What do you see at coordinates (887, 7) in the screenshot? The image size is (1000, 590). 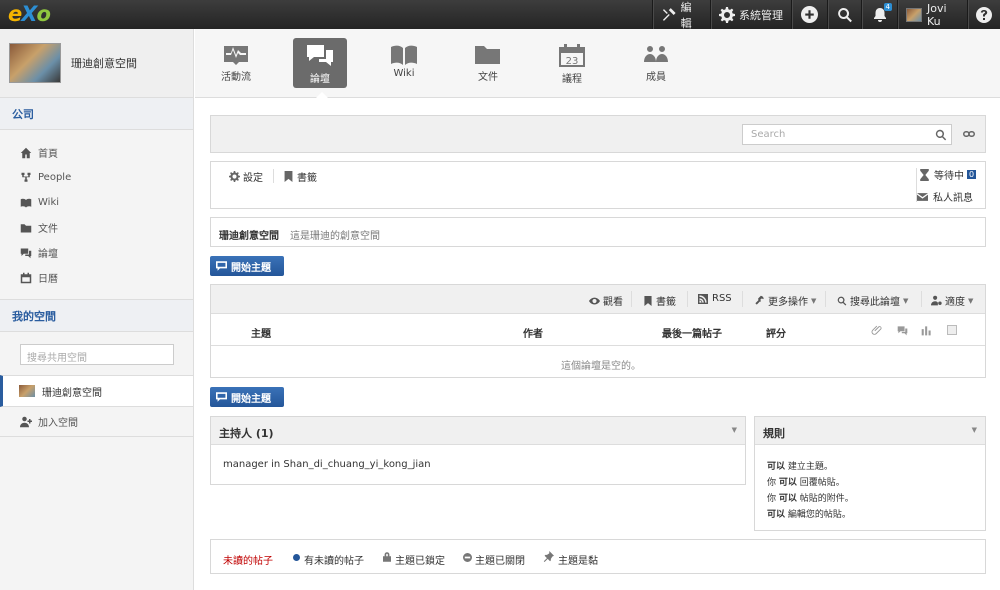 I see `notification-count-badge: 4` at bounding box center [887, 7].